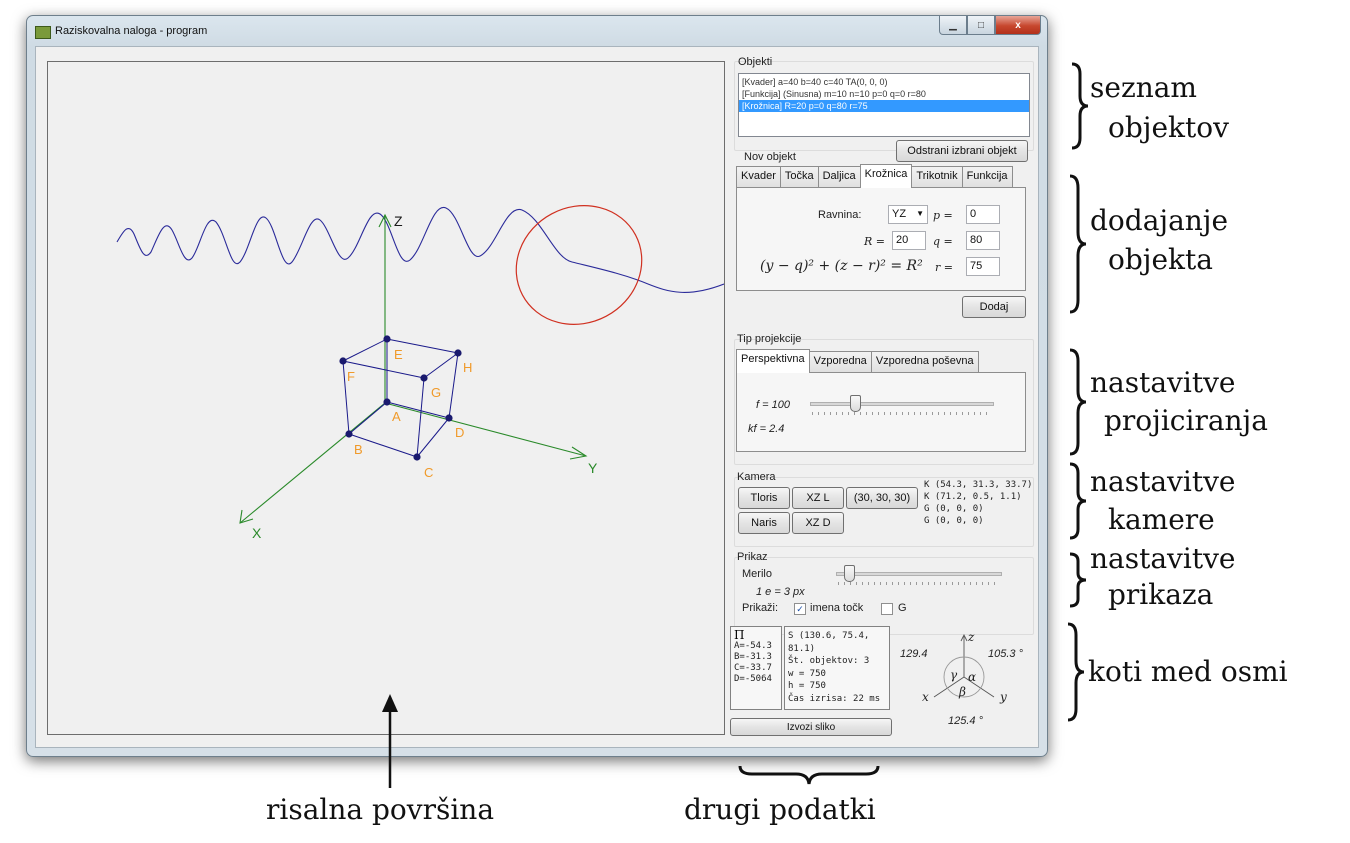 Image resolution: width=1350 pixels, height=843 pixels. I want to click on tab-kvader: Kvader, so click(758, 176).